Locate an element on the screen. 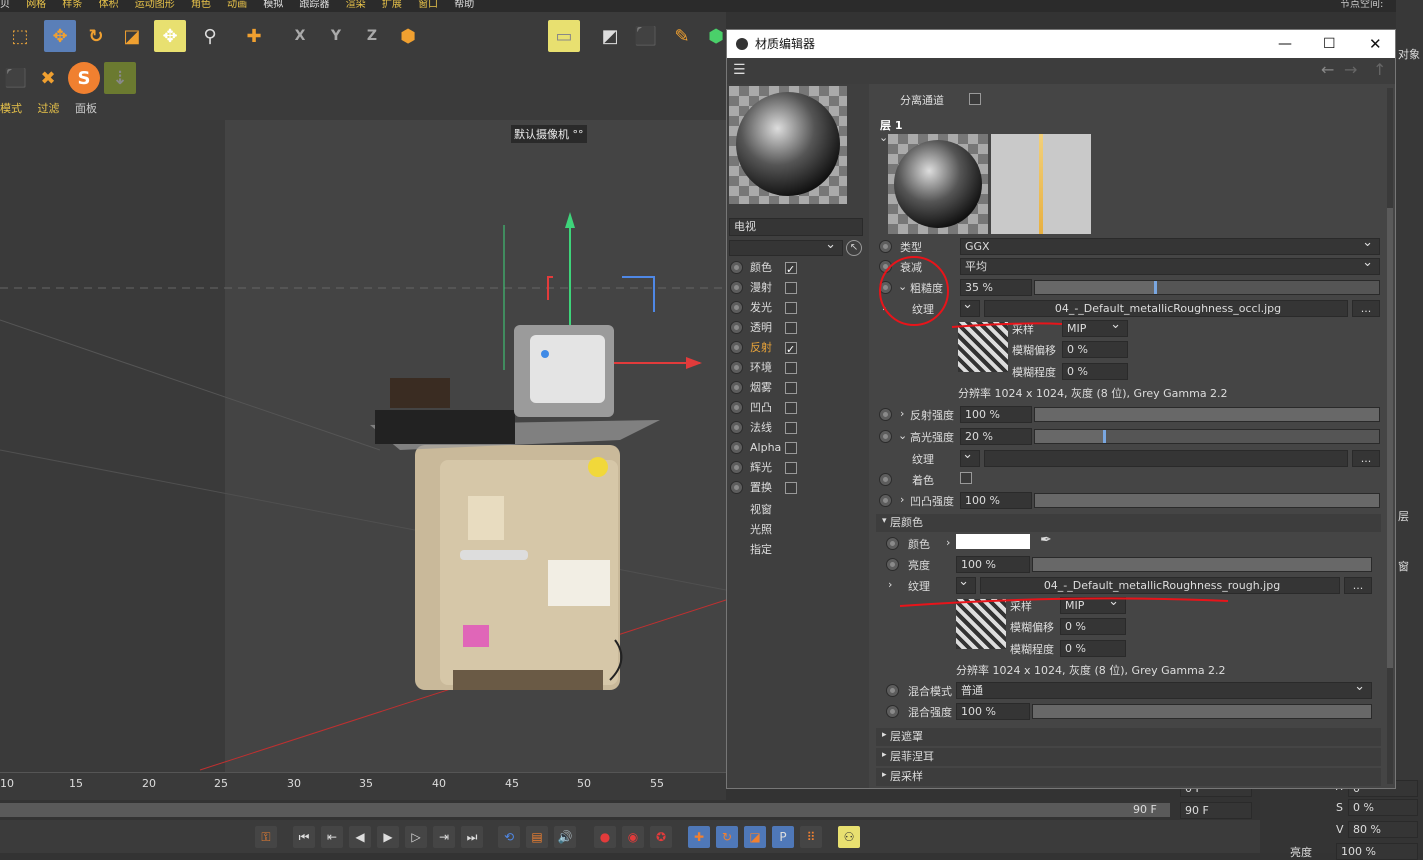 The width and height of the screenshot is (1423, 860). go-end-icon: ⏭ is located at coordinates (472, 837).